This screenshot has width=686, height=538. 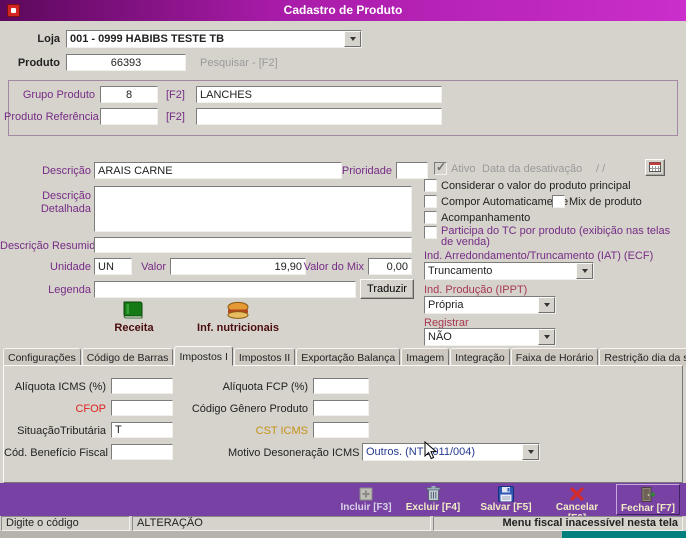 I want to click on ippt-select: Própria, so click(x=490, y=305).